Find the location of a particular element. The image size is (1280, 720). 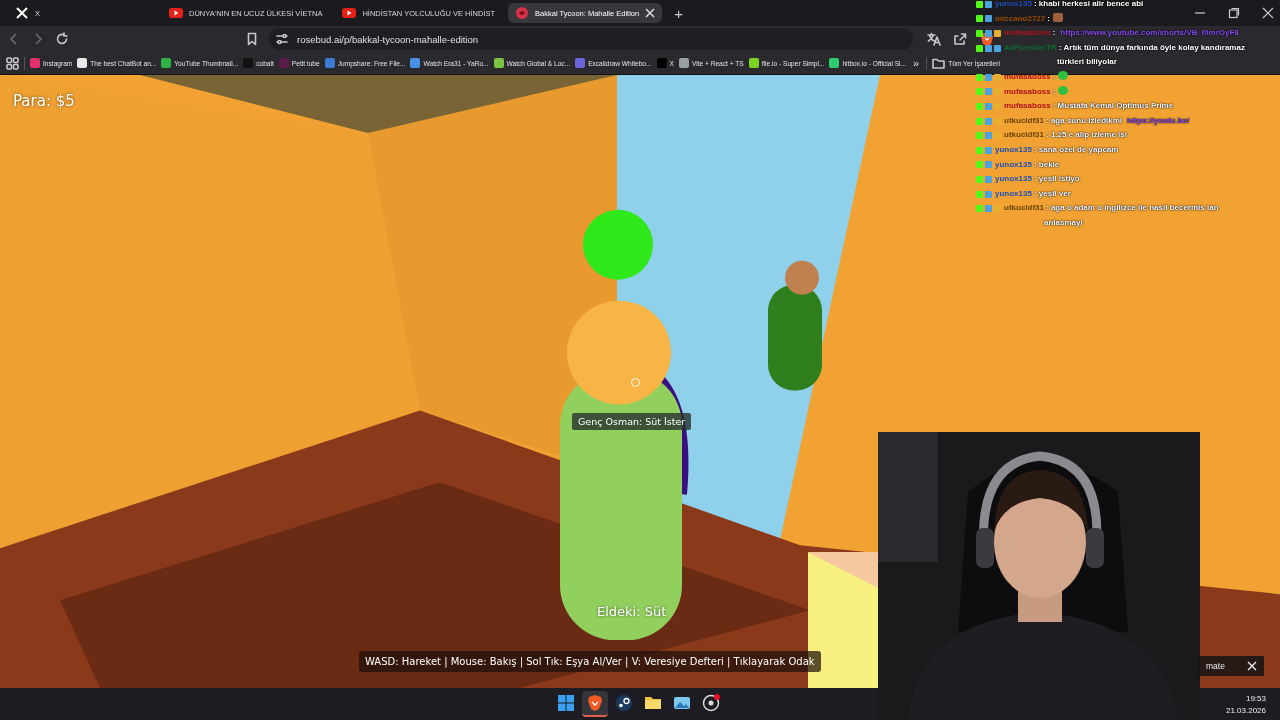

more-bookmarks-button: » is located at coordinates (916, 63).